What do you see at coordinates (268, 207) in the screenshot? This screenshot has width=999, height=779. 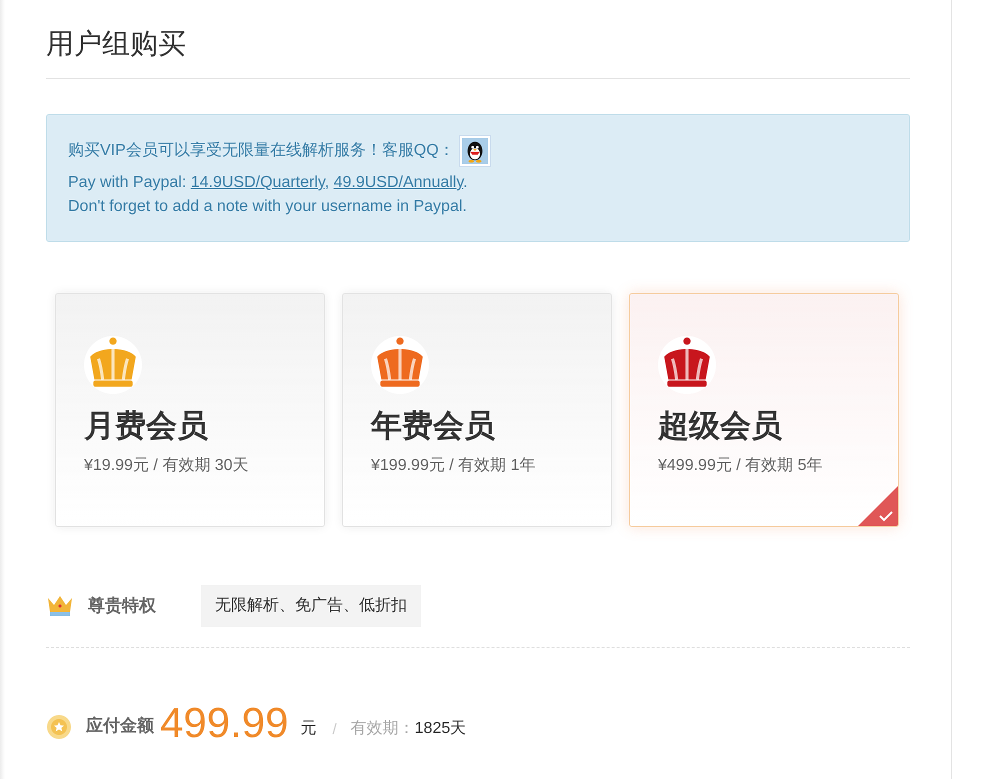 I see `note-text: Don't forget to add a note with your username in Paypal.` at bounding box center [268, 207].